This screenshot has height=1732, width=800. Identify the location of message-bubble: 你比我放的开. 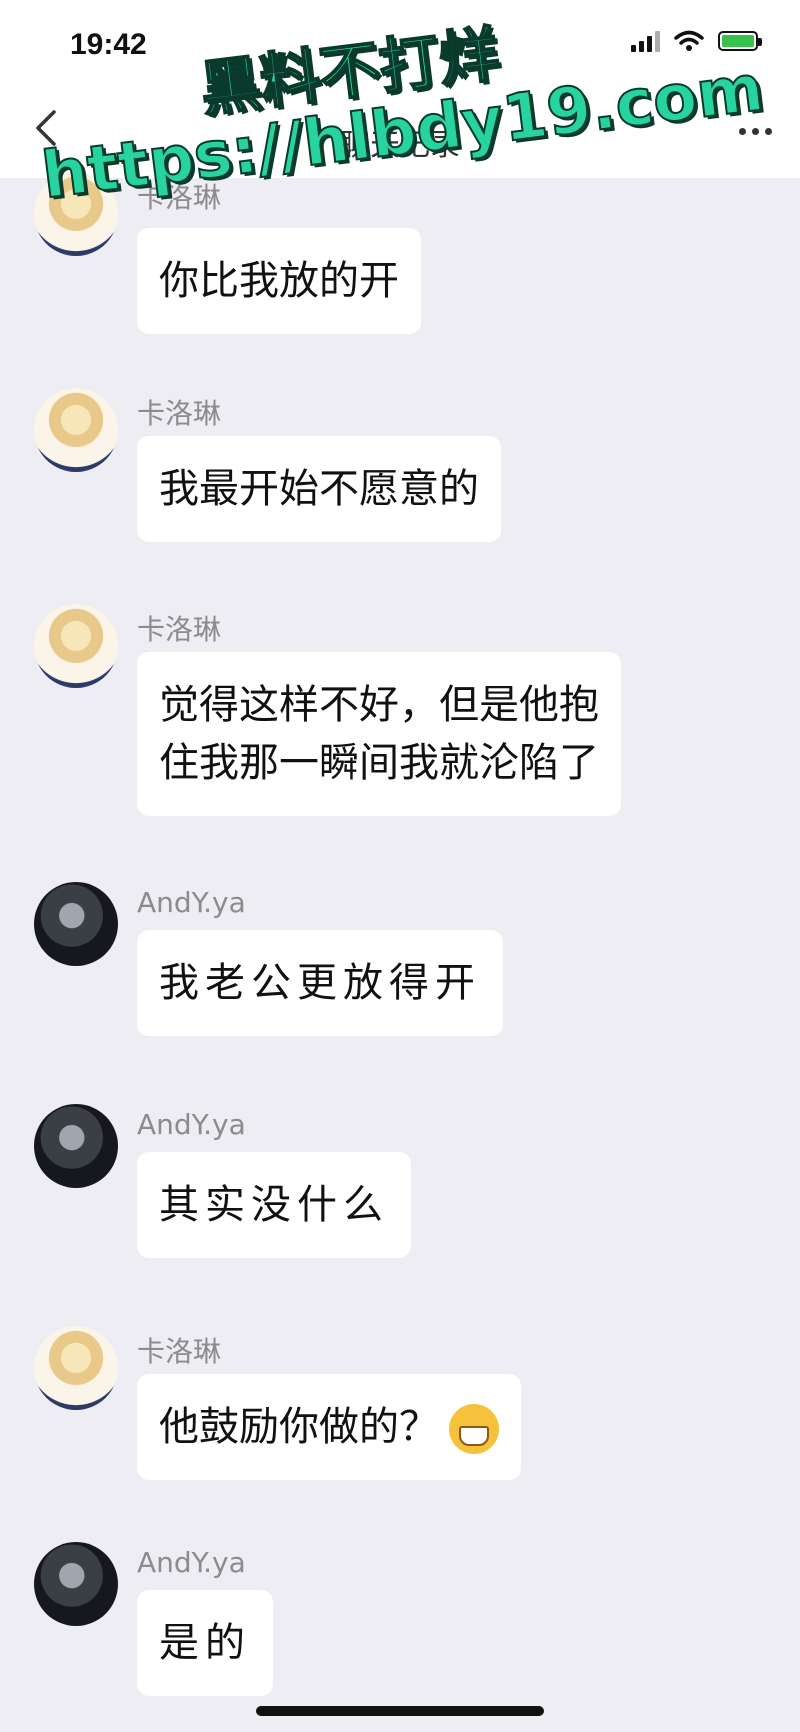
(279, 281).